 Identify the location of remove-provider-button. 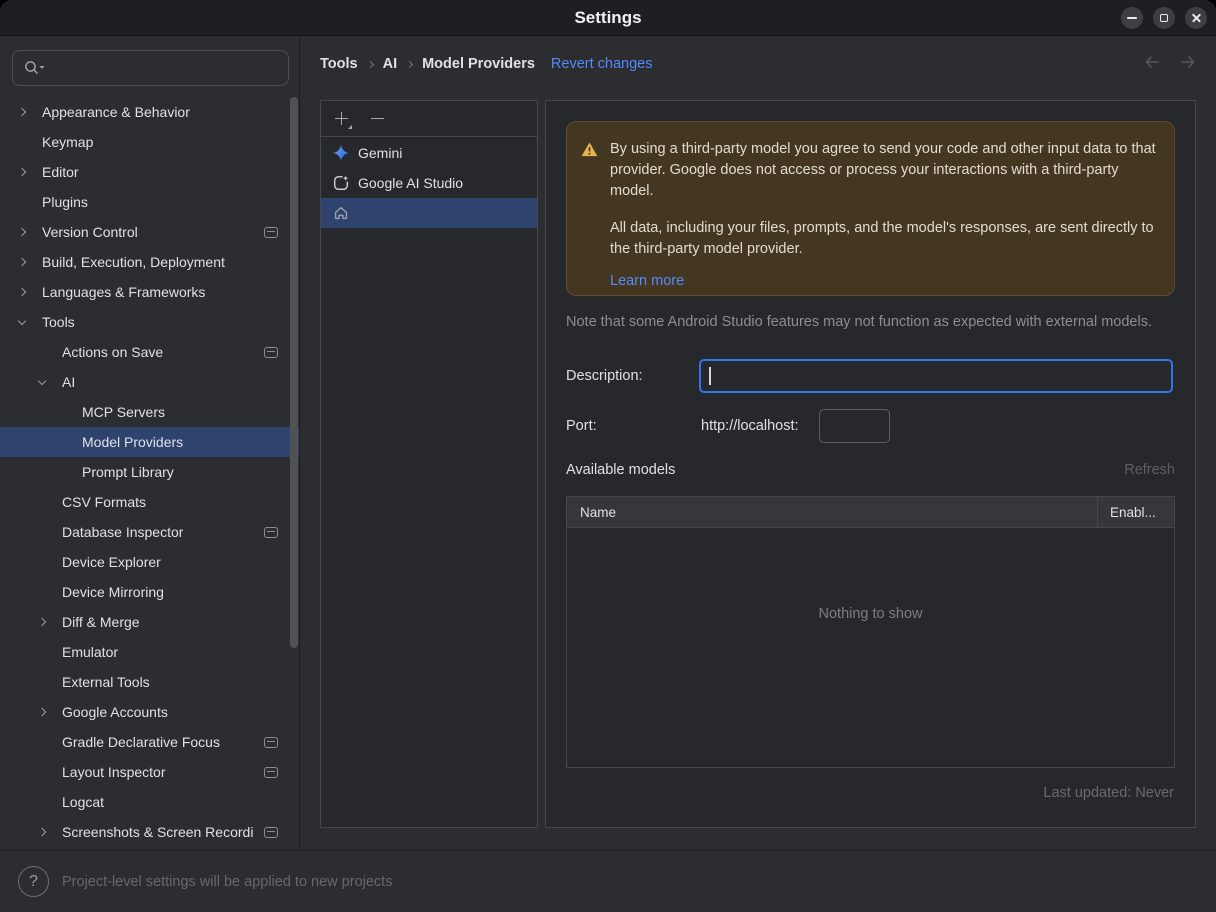
(378, 119).